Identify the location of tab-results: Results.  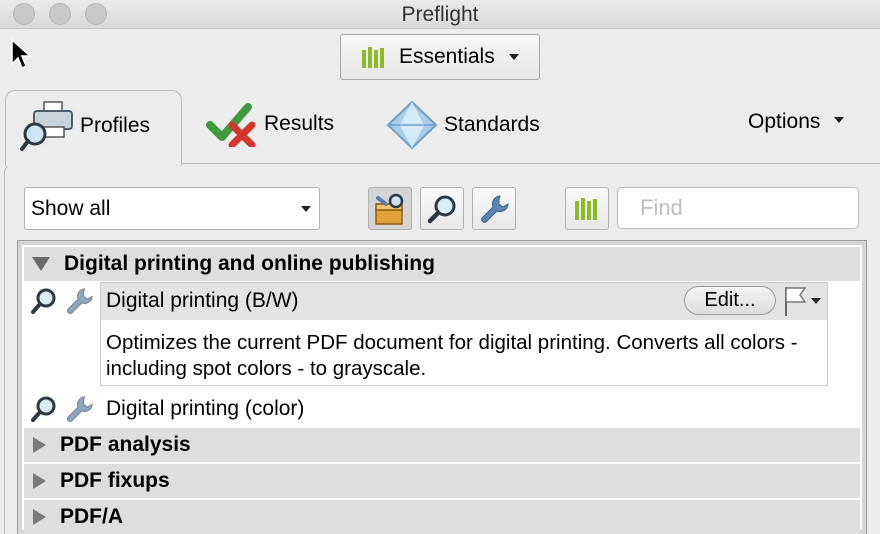
(270, 124).